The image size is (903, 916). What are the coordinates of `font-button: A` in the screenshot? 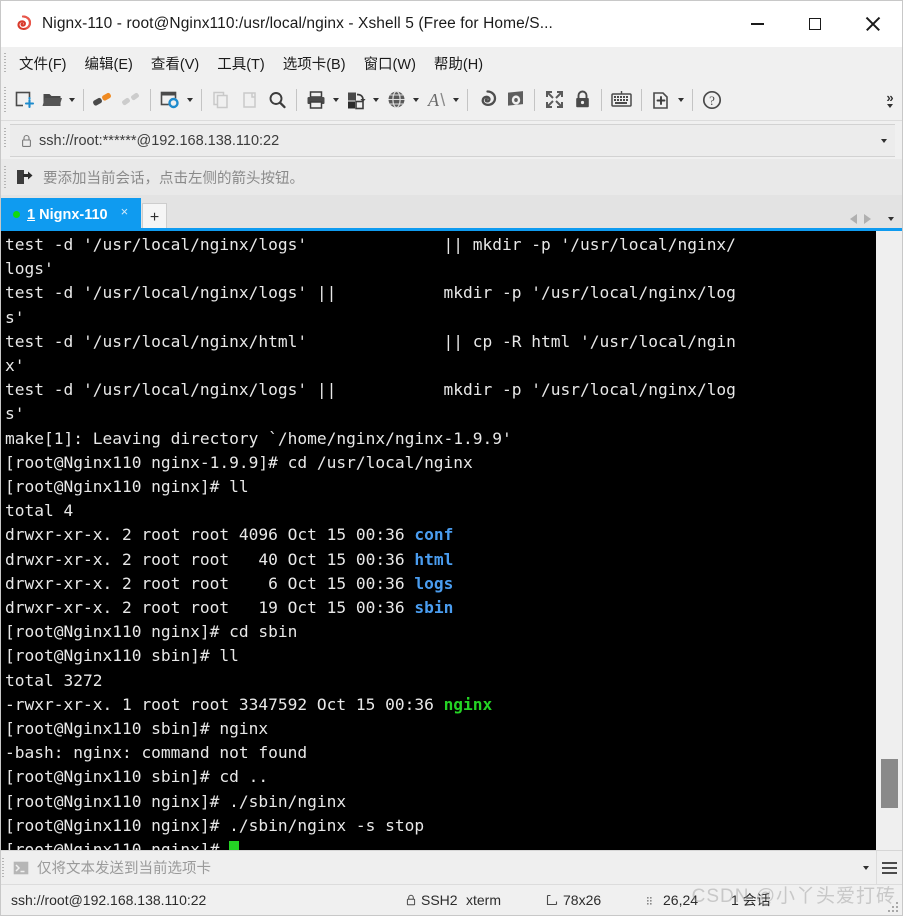 It's located at (436, 100).